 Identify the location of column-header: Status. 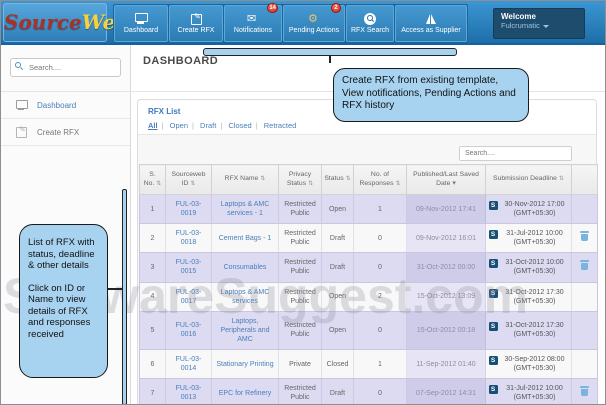
(337, 179).